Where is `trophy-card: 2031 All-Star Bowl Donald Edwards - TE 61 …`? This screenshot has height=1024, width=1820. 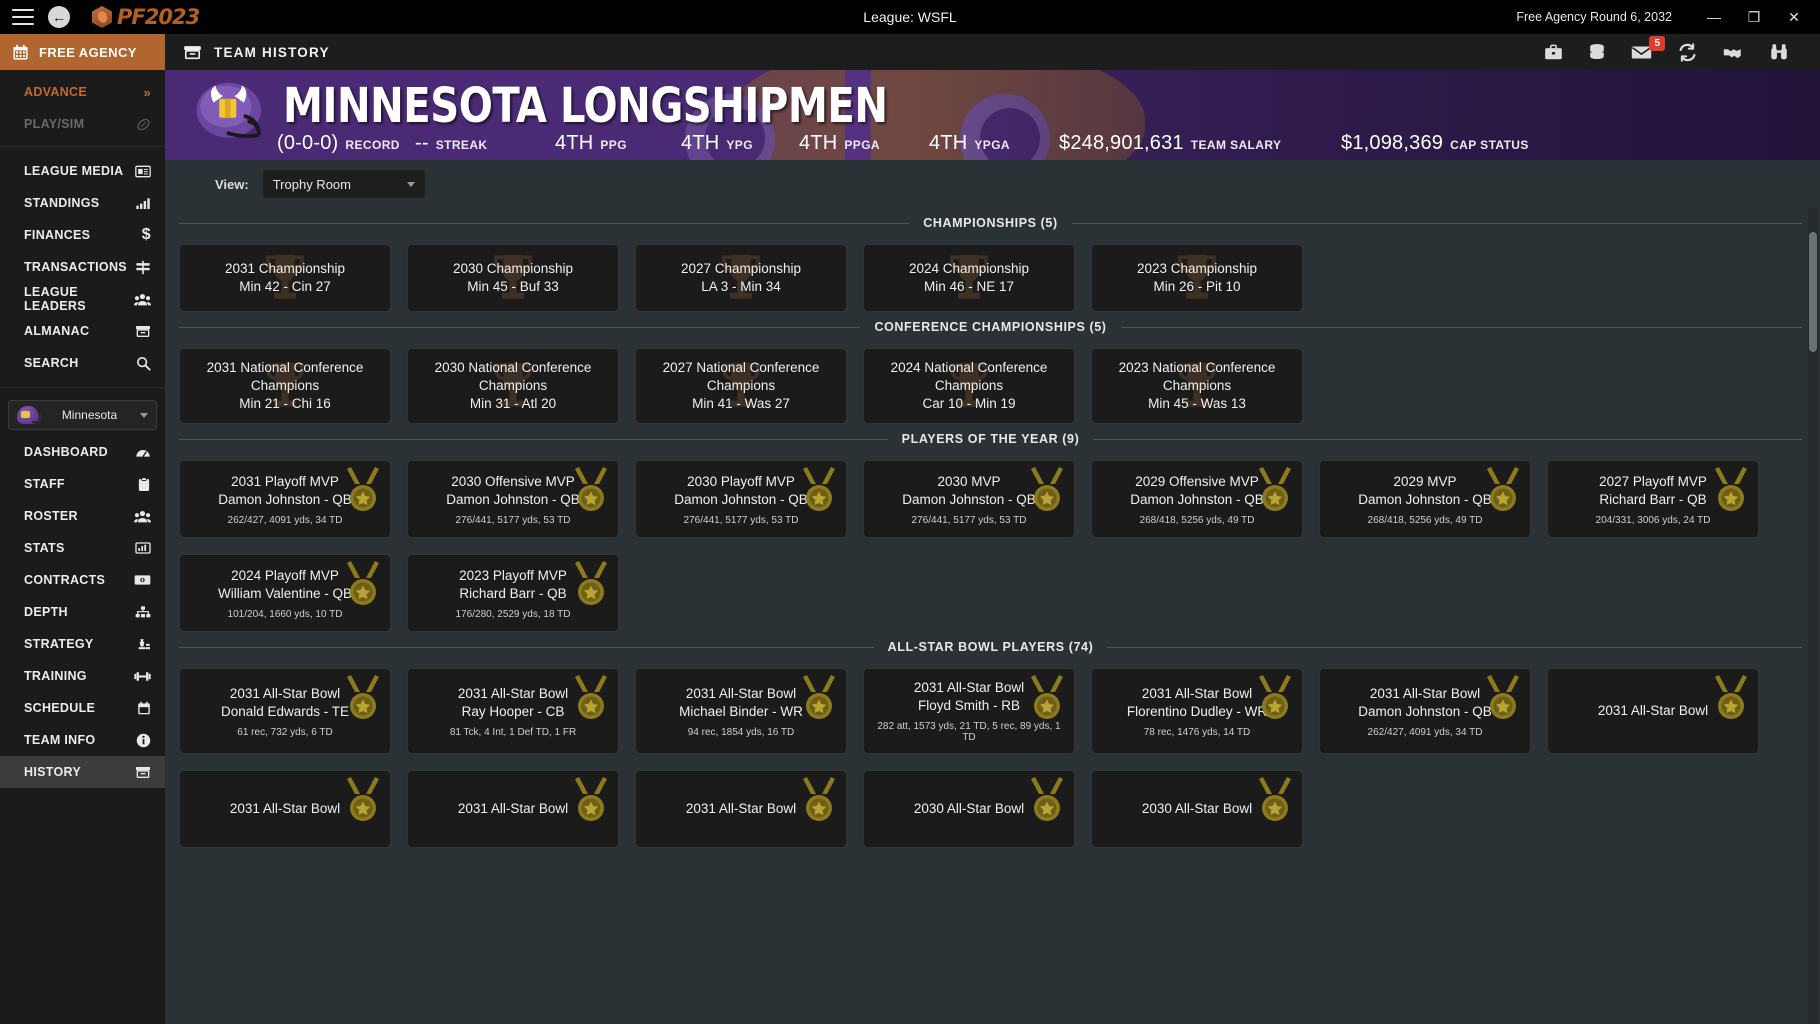 trophy-card: 2031 All-Star Bowl Donald Edwards - TE 61 … is located at coordinates (285, 711).